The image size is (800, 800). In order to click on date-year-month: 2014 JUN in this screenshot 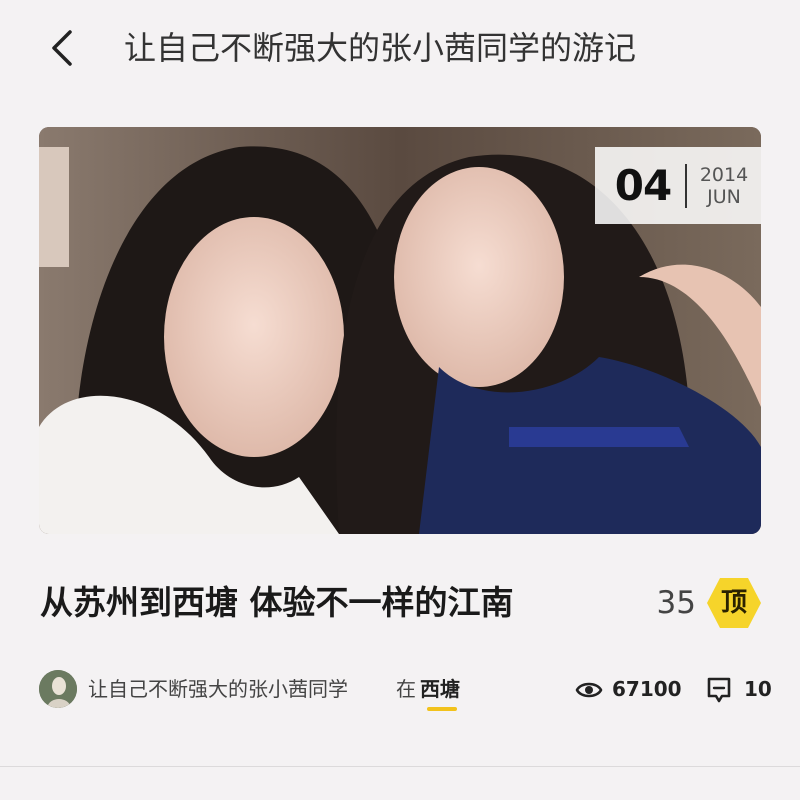, I will do `click(724, 186)`.